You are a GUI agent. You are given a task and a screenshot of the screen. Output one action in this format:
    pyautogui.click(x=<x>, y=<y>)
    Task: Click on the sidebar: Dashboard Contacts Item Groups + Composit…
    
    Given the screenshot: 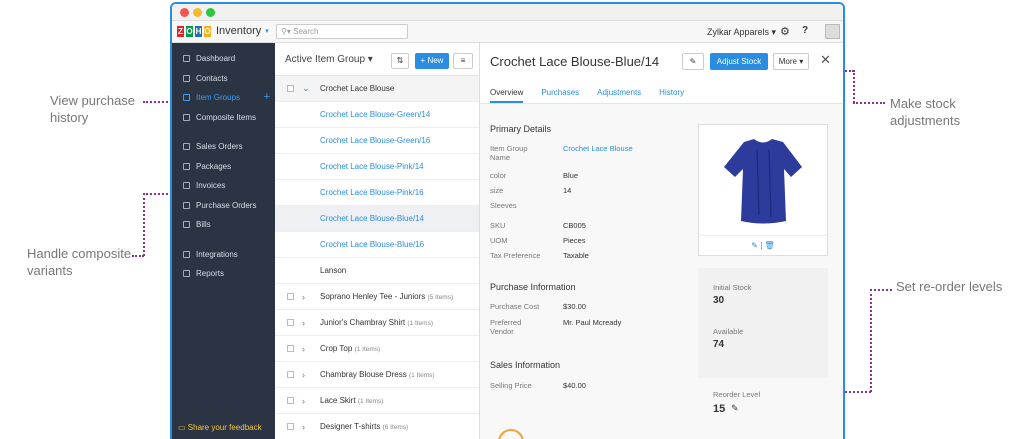 What is the action you would take?
    pyautogui.click(x=223, y=241)
    